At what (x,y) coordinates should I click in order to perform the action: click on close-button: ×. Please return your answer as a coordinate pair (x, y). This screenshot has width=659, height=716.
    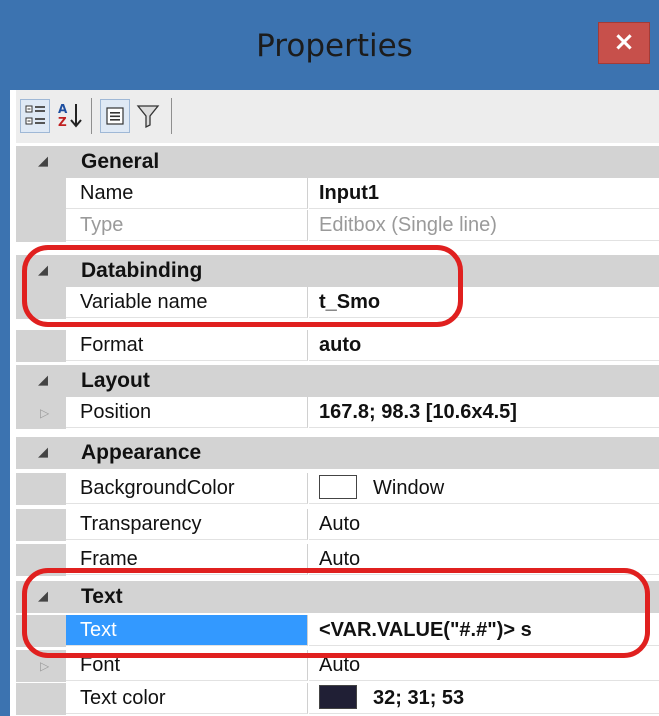
    Looking at the image, I should click on (624, 43).